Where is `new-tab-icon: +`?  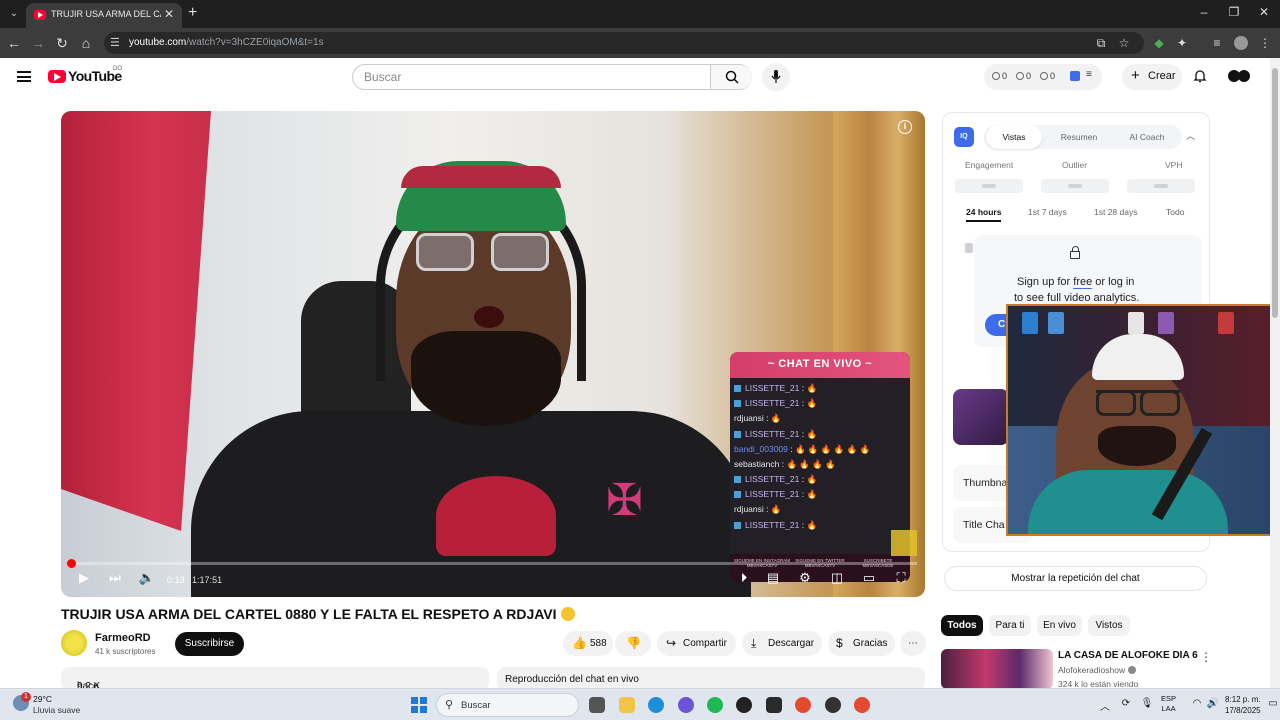
new-tab-icon: + is located at coordinates (192, 13).